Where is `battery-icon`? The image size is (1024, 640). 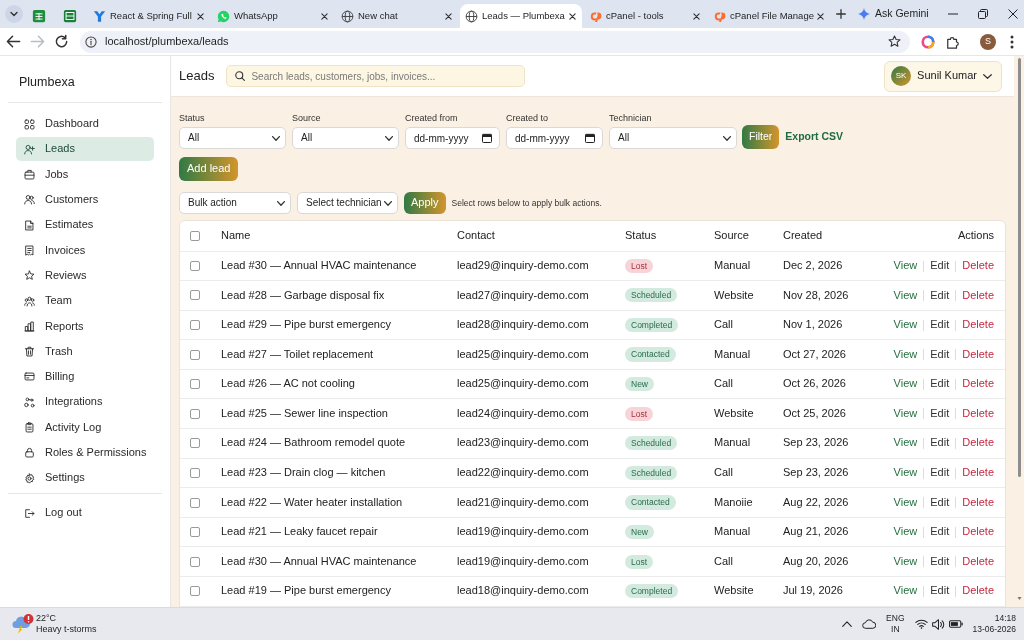 battery-icon is located at coordinates (955, 624).